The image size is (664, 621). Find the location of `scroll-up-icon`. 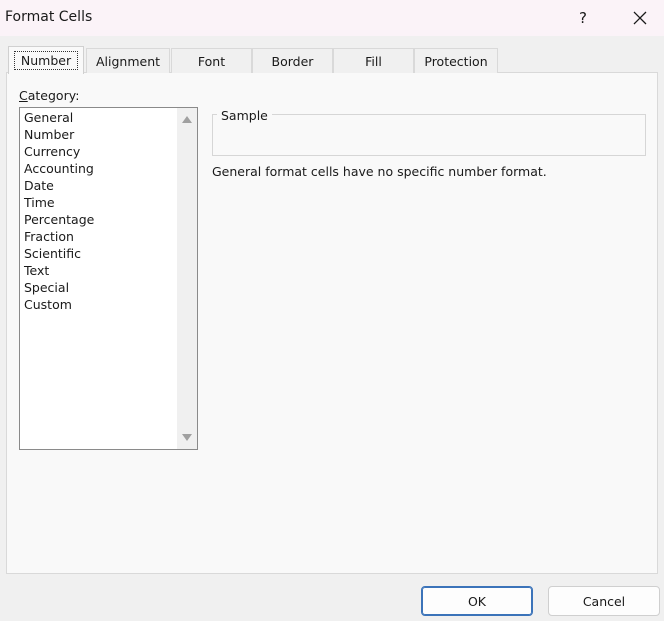

scroll-up-icon is located at coordinates (187, 119).